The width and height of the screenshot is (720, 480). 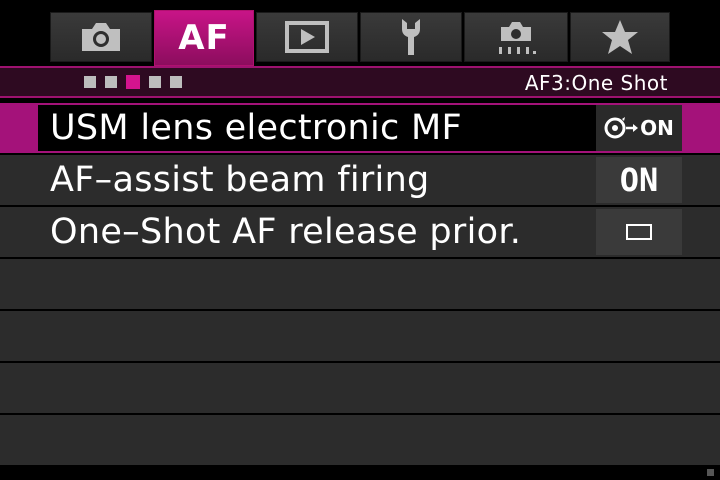 I want to click on playback-icon, so click(x=307, y=37).